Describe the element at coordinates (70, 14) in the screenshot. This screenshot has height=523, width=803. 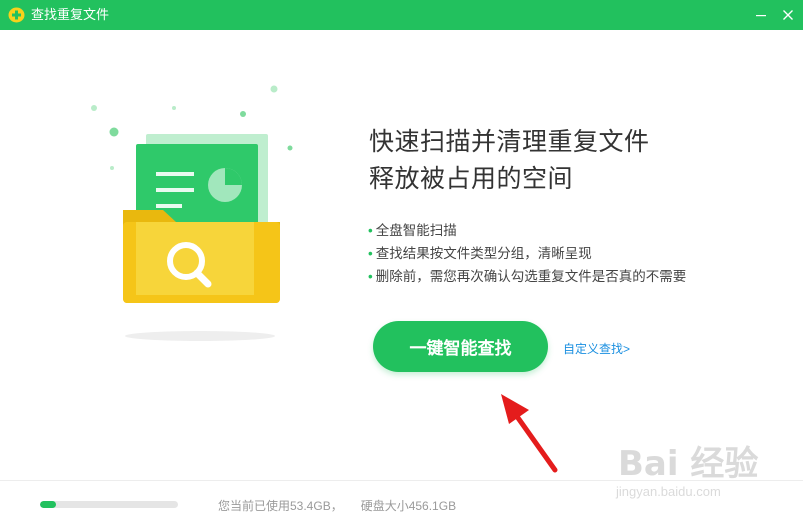
I see `window-title: 查找重复文件` at that location.